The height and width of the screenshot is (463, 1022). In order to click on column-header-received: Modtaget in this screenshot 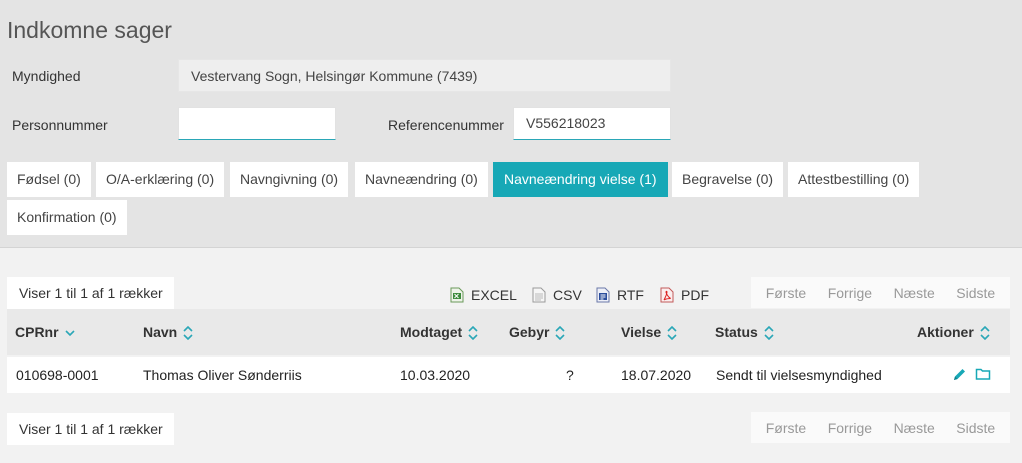, I will do `click(439, 332)`.